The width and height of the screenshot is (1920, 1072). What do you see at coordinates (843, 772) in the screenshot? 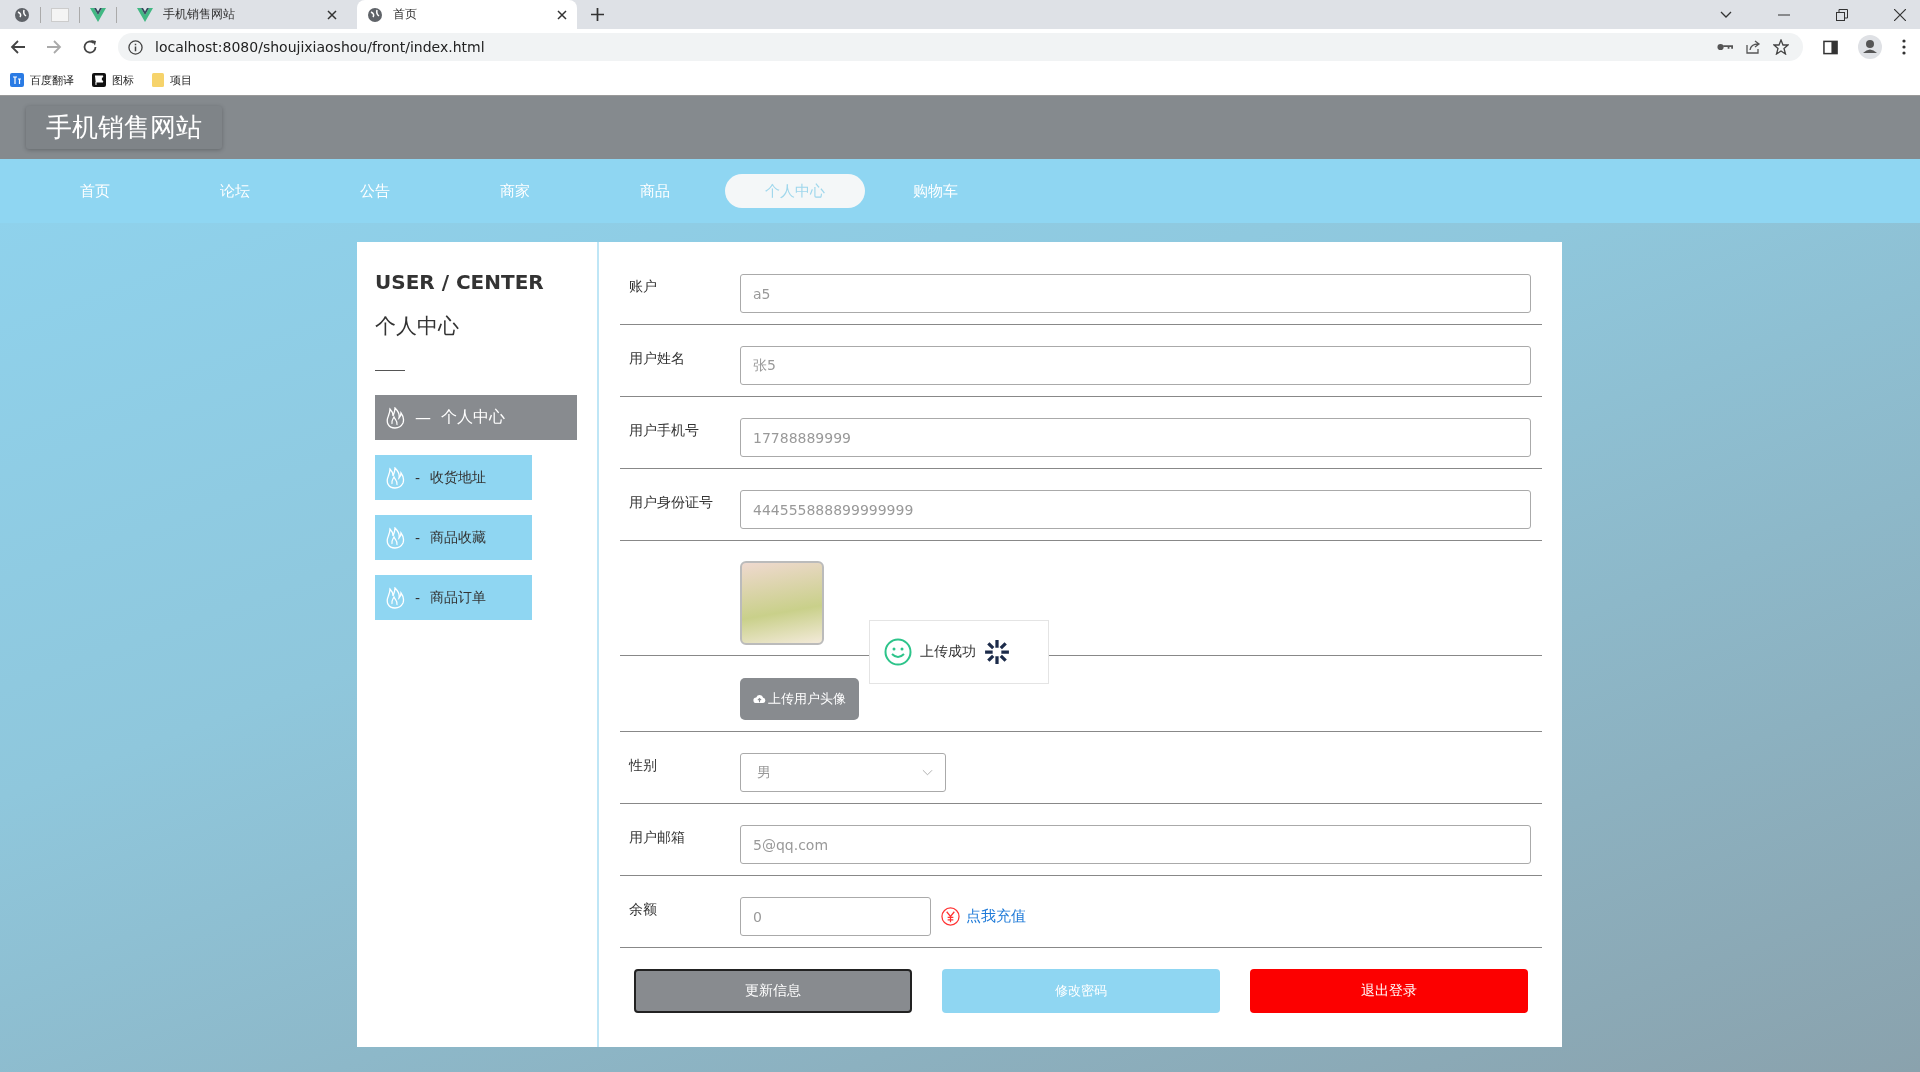
I see `select-field: 男` at bounding box center [843, 772].